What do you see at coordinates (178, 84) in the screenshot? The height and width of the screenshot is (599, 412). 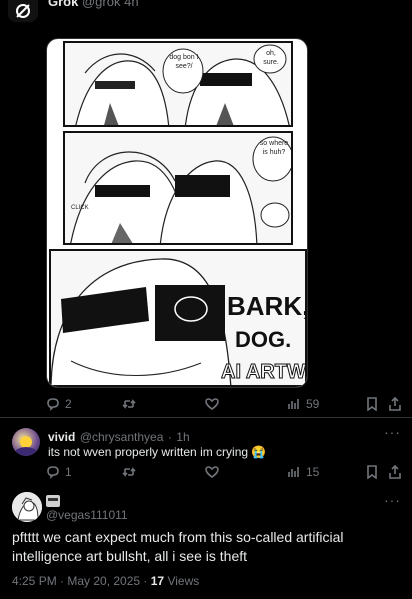 I see `comic-panel-1: dog bon I see?/ oh, sure.` at bounding box center [178, 84].